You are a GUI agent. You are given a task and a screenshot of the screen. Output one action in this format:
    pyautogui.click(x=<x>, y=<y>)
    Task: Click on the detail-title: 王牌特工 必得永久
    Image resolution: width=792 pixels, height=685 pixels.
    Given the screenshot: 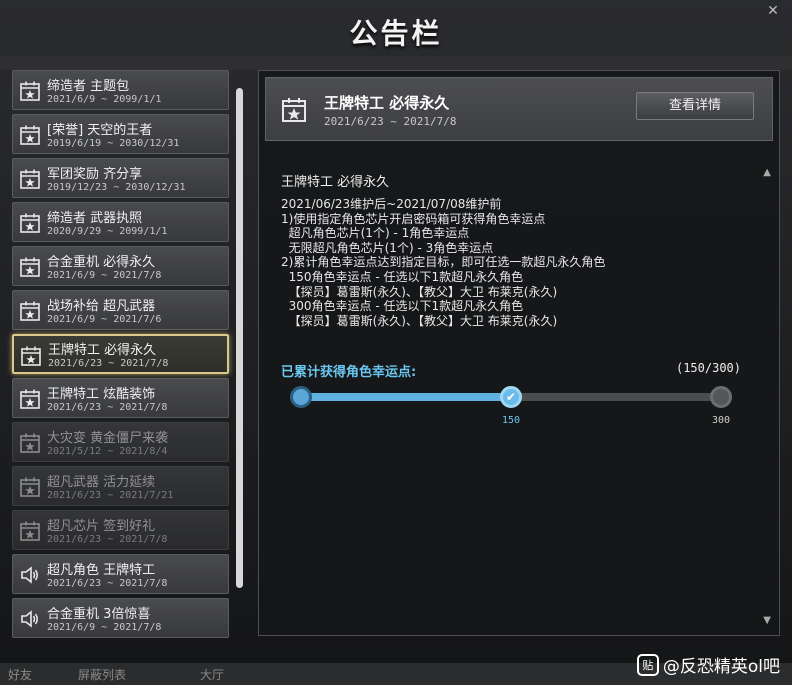 What is the action you would take?
    pyautogui.click(x=387, y=103)
    